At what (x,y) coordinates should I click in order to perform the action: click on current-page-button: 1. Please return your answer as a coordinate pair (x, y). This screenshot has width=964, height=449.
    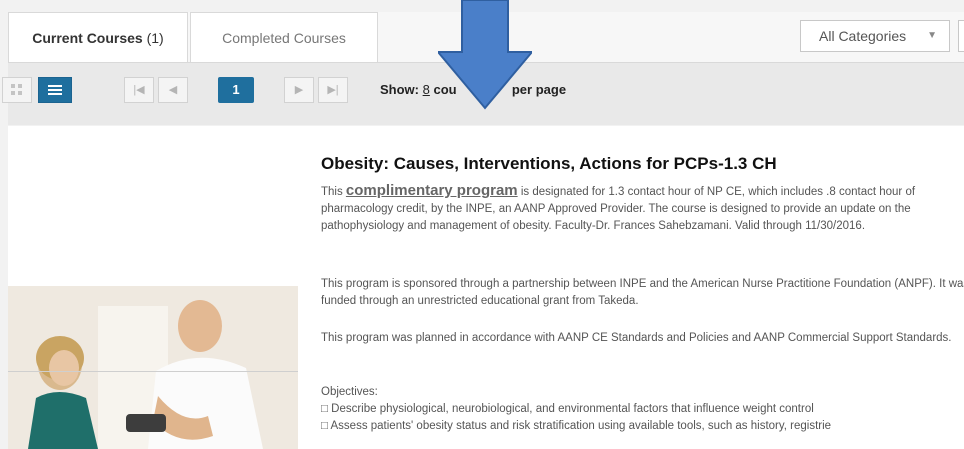
    Looking at the image, I should click on (236, 90).